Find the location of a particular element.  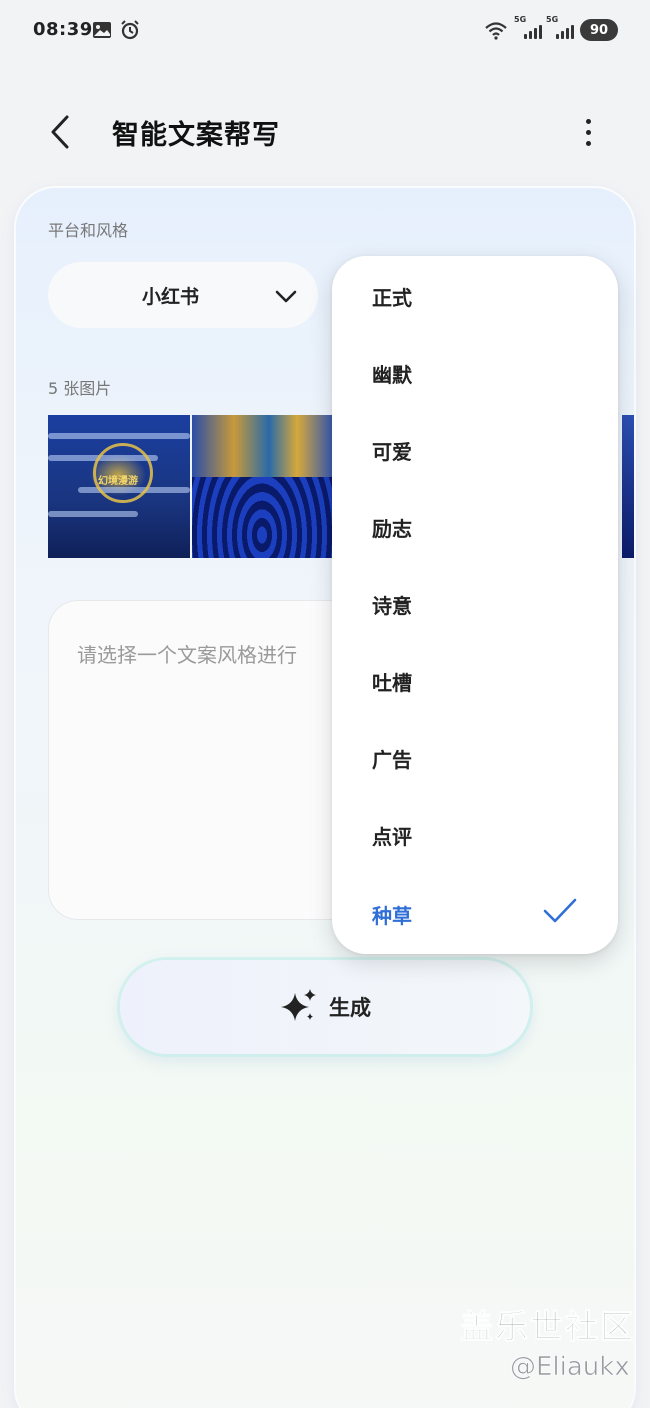

alarm-icon is located at coordinates (130, 30).